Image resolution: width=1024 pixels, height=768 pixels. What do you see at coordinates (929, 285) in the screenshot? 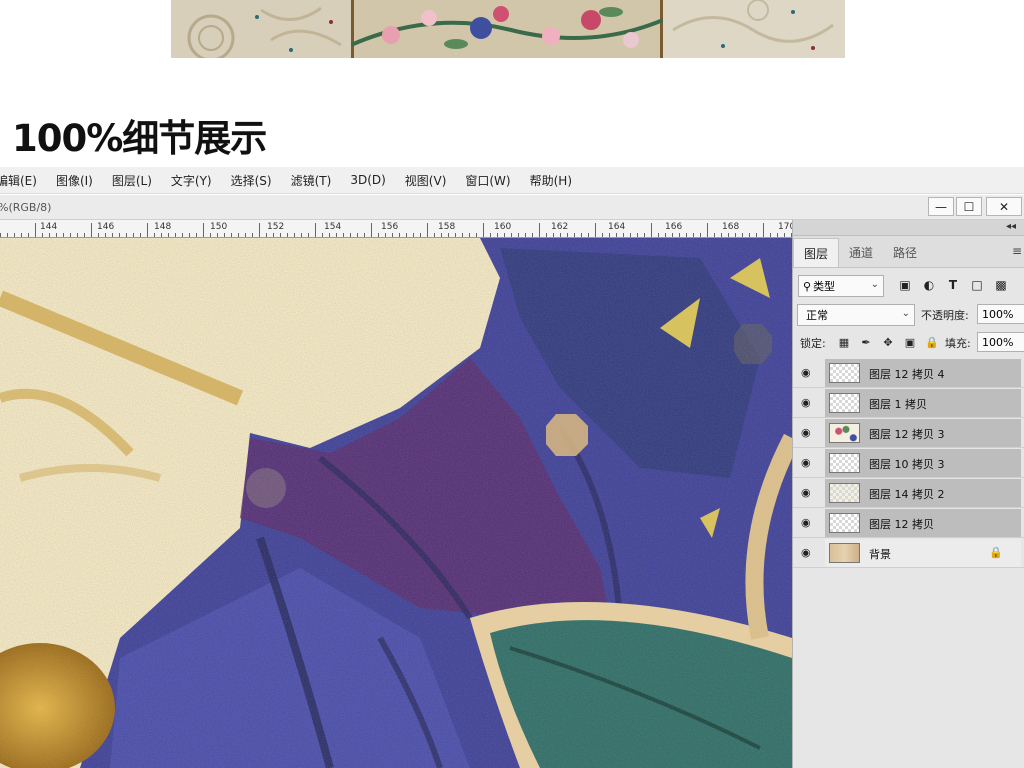
I see `filter-adjustment-icon: ◐` at bounding box center [929, 285].